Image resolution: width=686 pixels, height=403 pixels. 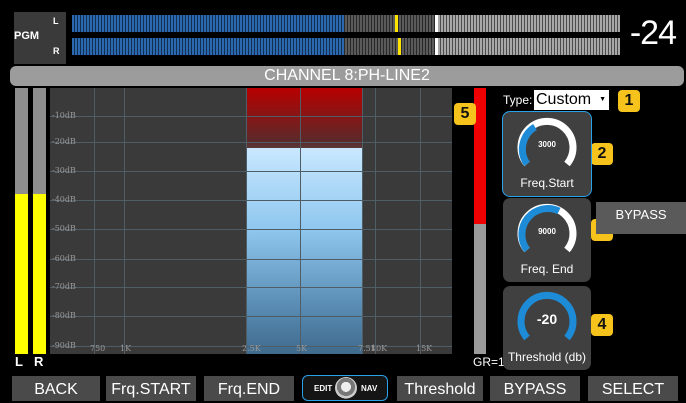 I want to click on type-dropdown: Custom ▼, so click(x=571, y=100).